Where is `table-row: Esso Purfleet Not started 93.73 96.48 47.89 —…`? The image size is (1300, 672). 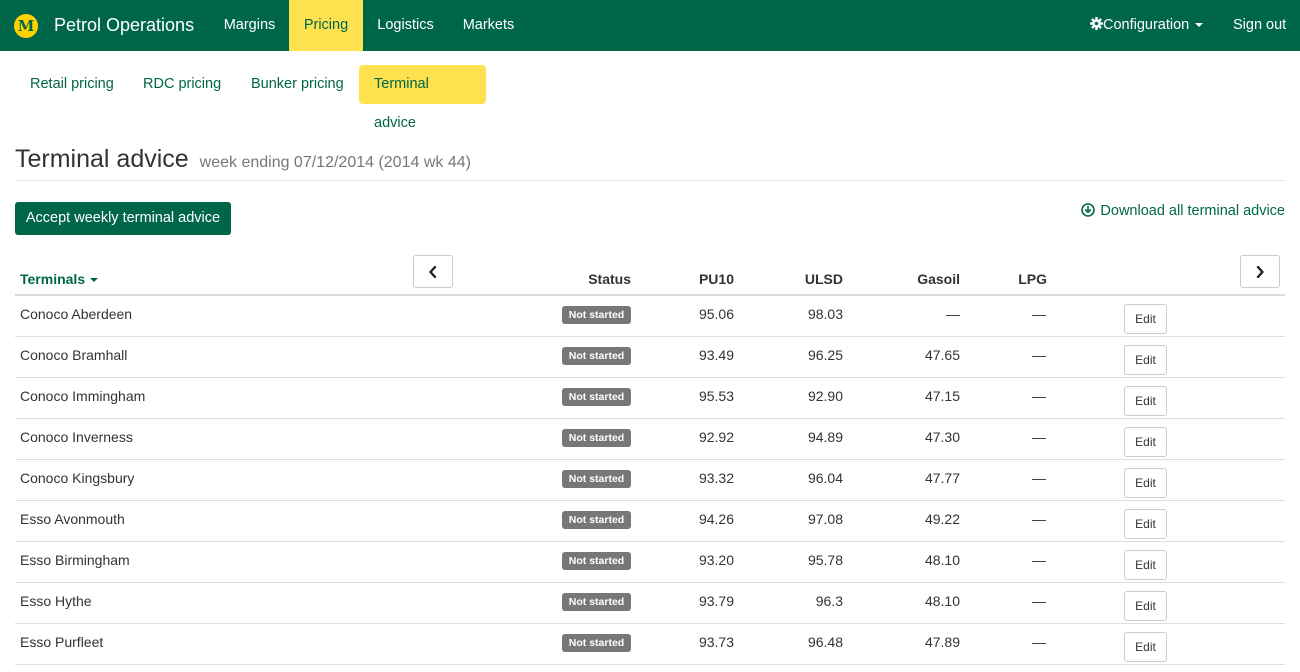 table-row: Esso Purfleet Not started 93.73 96.48 47.89 —… is located at coordinates (650, 644).